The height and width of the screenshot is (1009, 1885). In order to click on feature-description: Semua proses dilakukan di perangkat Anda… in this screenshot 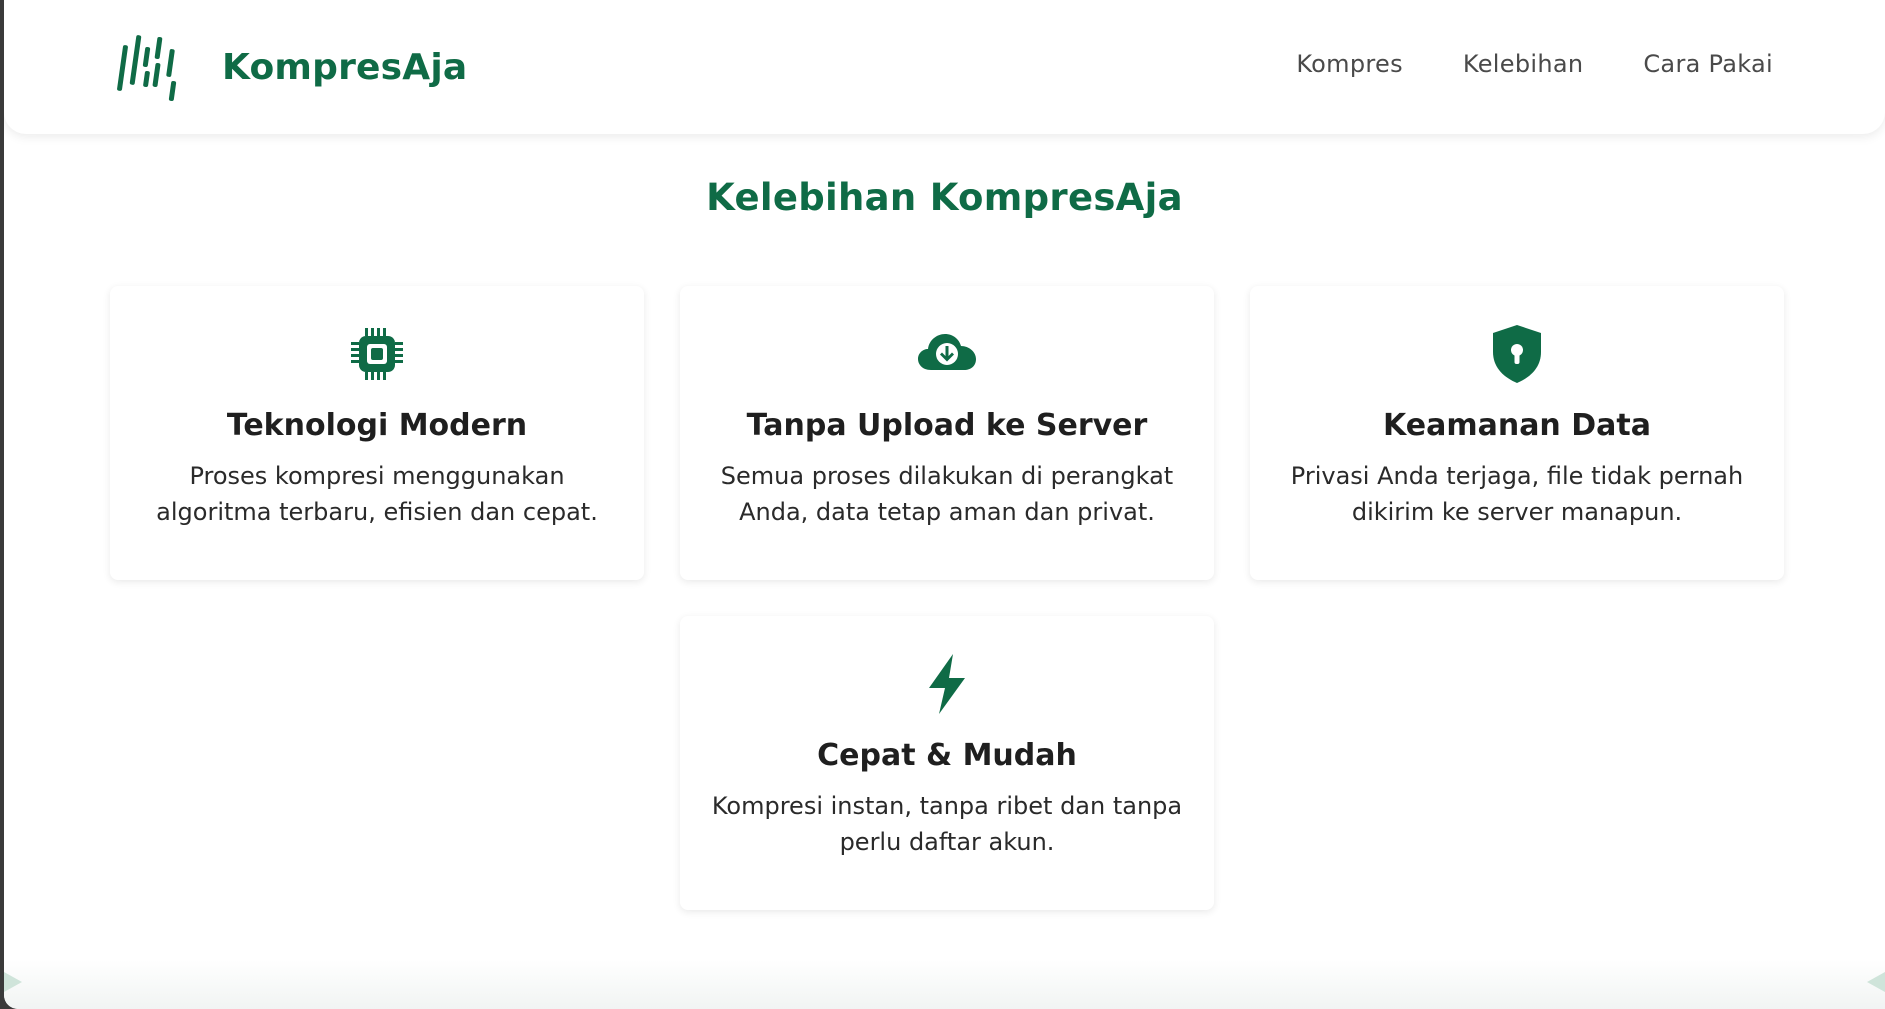, I will do `click(947, 494)`.